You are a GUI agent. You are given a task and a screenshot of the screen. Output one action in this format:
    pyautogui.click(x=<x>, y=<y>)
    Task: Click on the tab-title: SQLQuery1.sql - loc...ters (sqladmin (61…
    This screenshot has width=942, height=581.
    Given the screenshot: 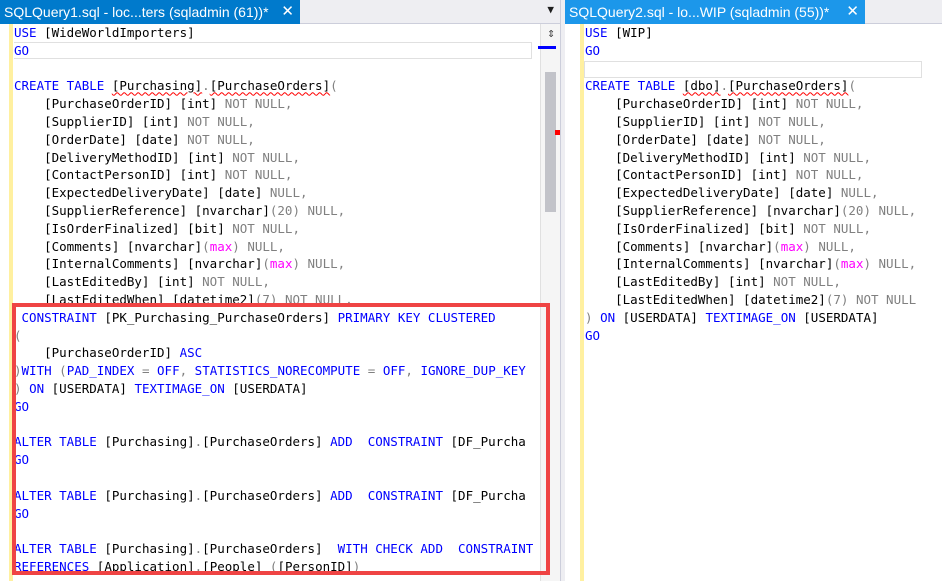 What is the action you would take?
    pyautogui.click(x=136, y=12)
    